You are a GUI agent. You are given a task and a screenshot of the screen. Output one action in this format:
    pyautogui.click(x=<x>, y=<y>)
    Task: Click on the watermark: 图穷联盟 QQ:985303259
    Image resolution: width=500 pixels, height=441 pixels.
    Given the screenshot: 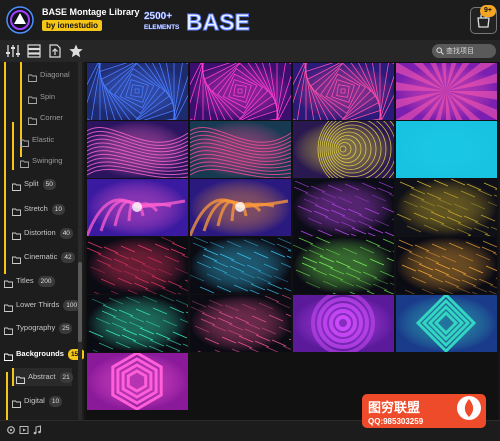 What is the action you would take?
    pyautogui.click(x=427, y=410)
    